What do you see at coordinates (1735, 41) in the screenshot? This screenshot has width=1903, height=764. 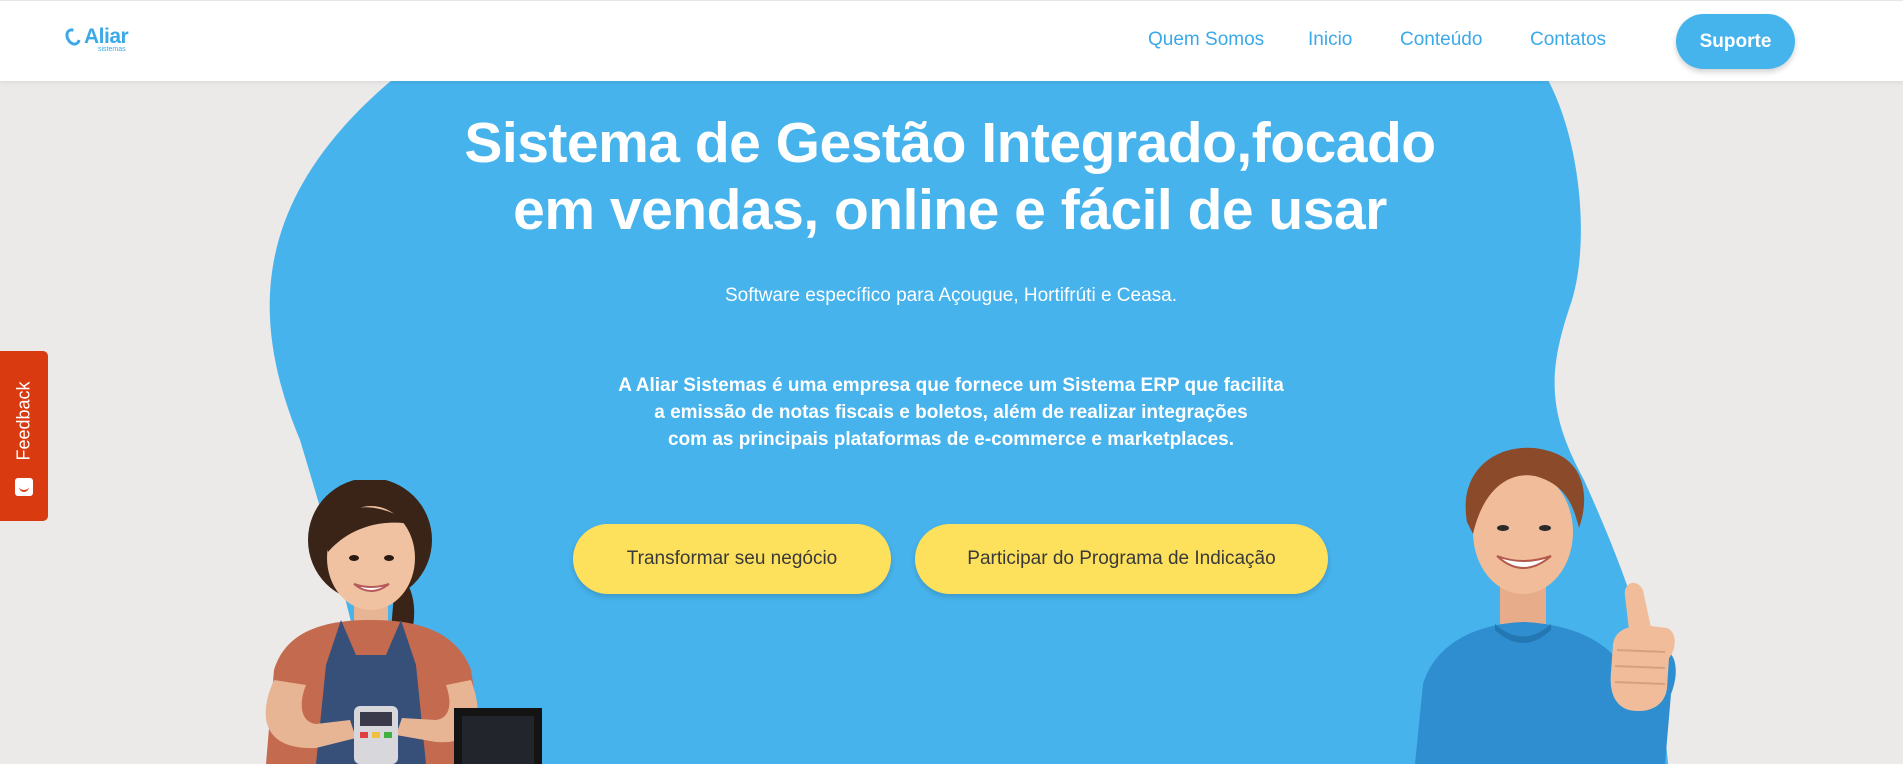 I see `support-button: Suporte` at bounding box center [1735, 41].